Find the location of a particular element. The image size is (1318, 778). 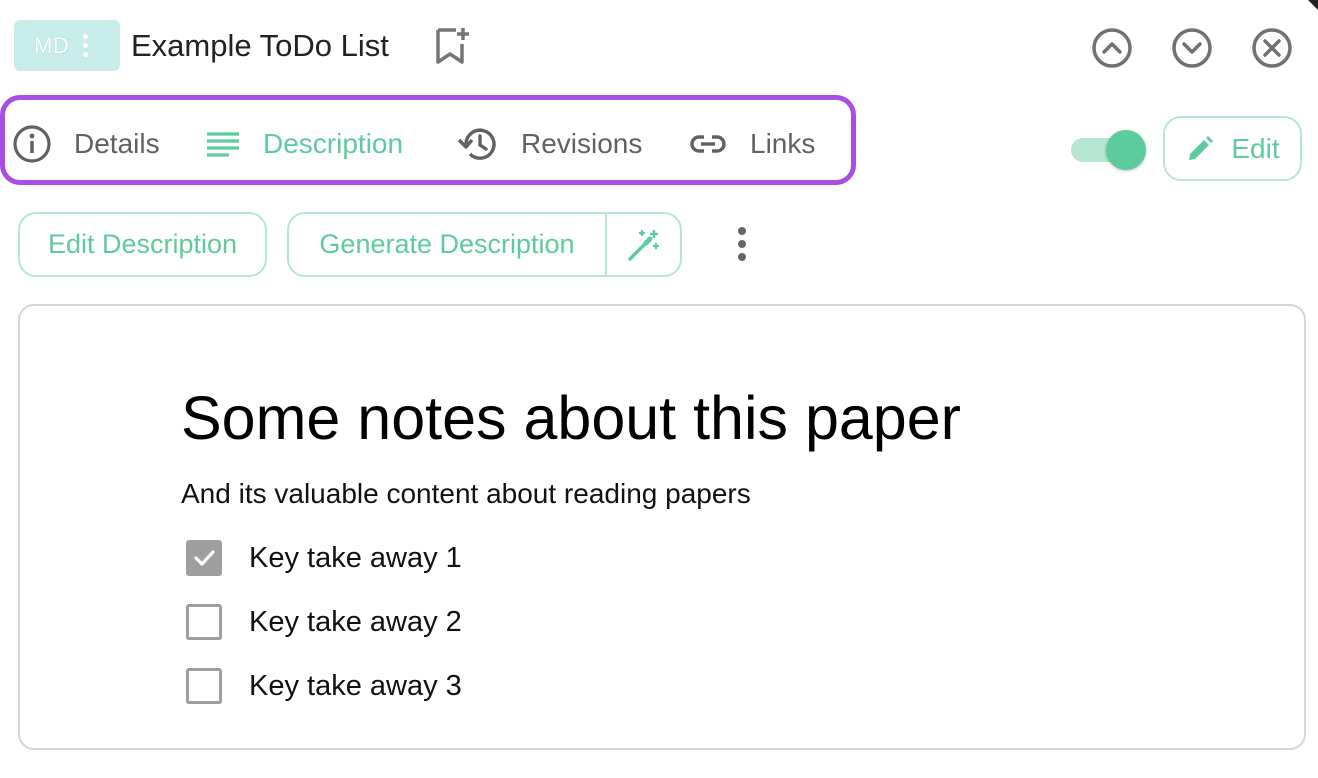

todo-item: Key take away 1 is located at coordinates (324, 558).